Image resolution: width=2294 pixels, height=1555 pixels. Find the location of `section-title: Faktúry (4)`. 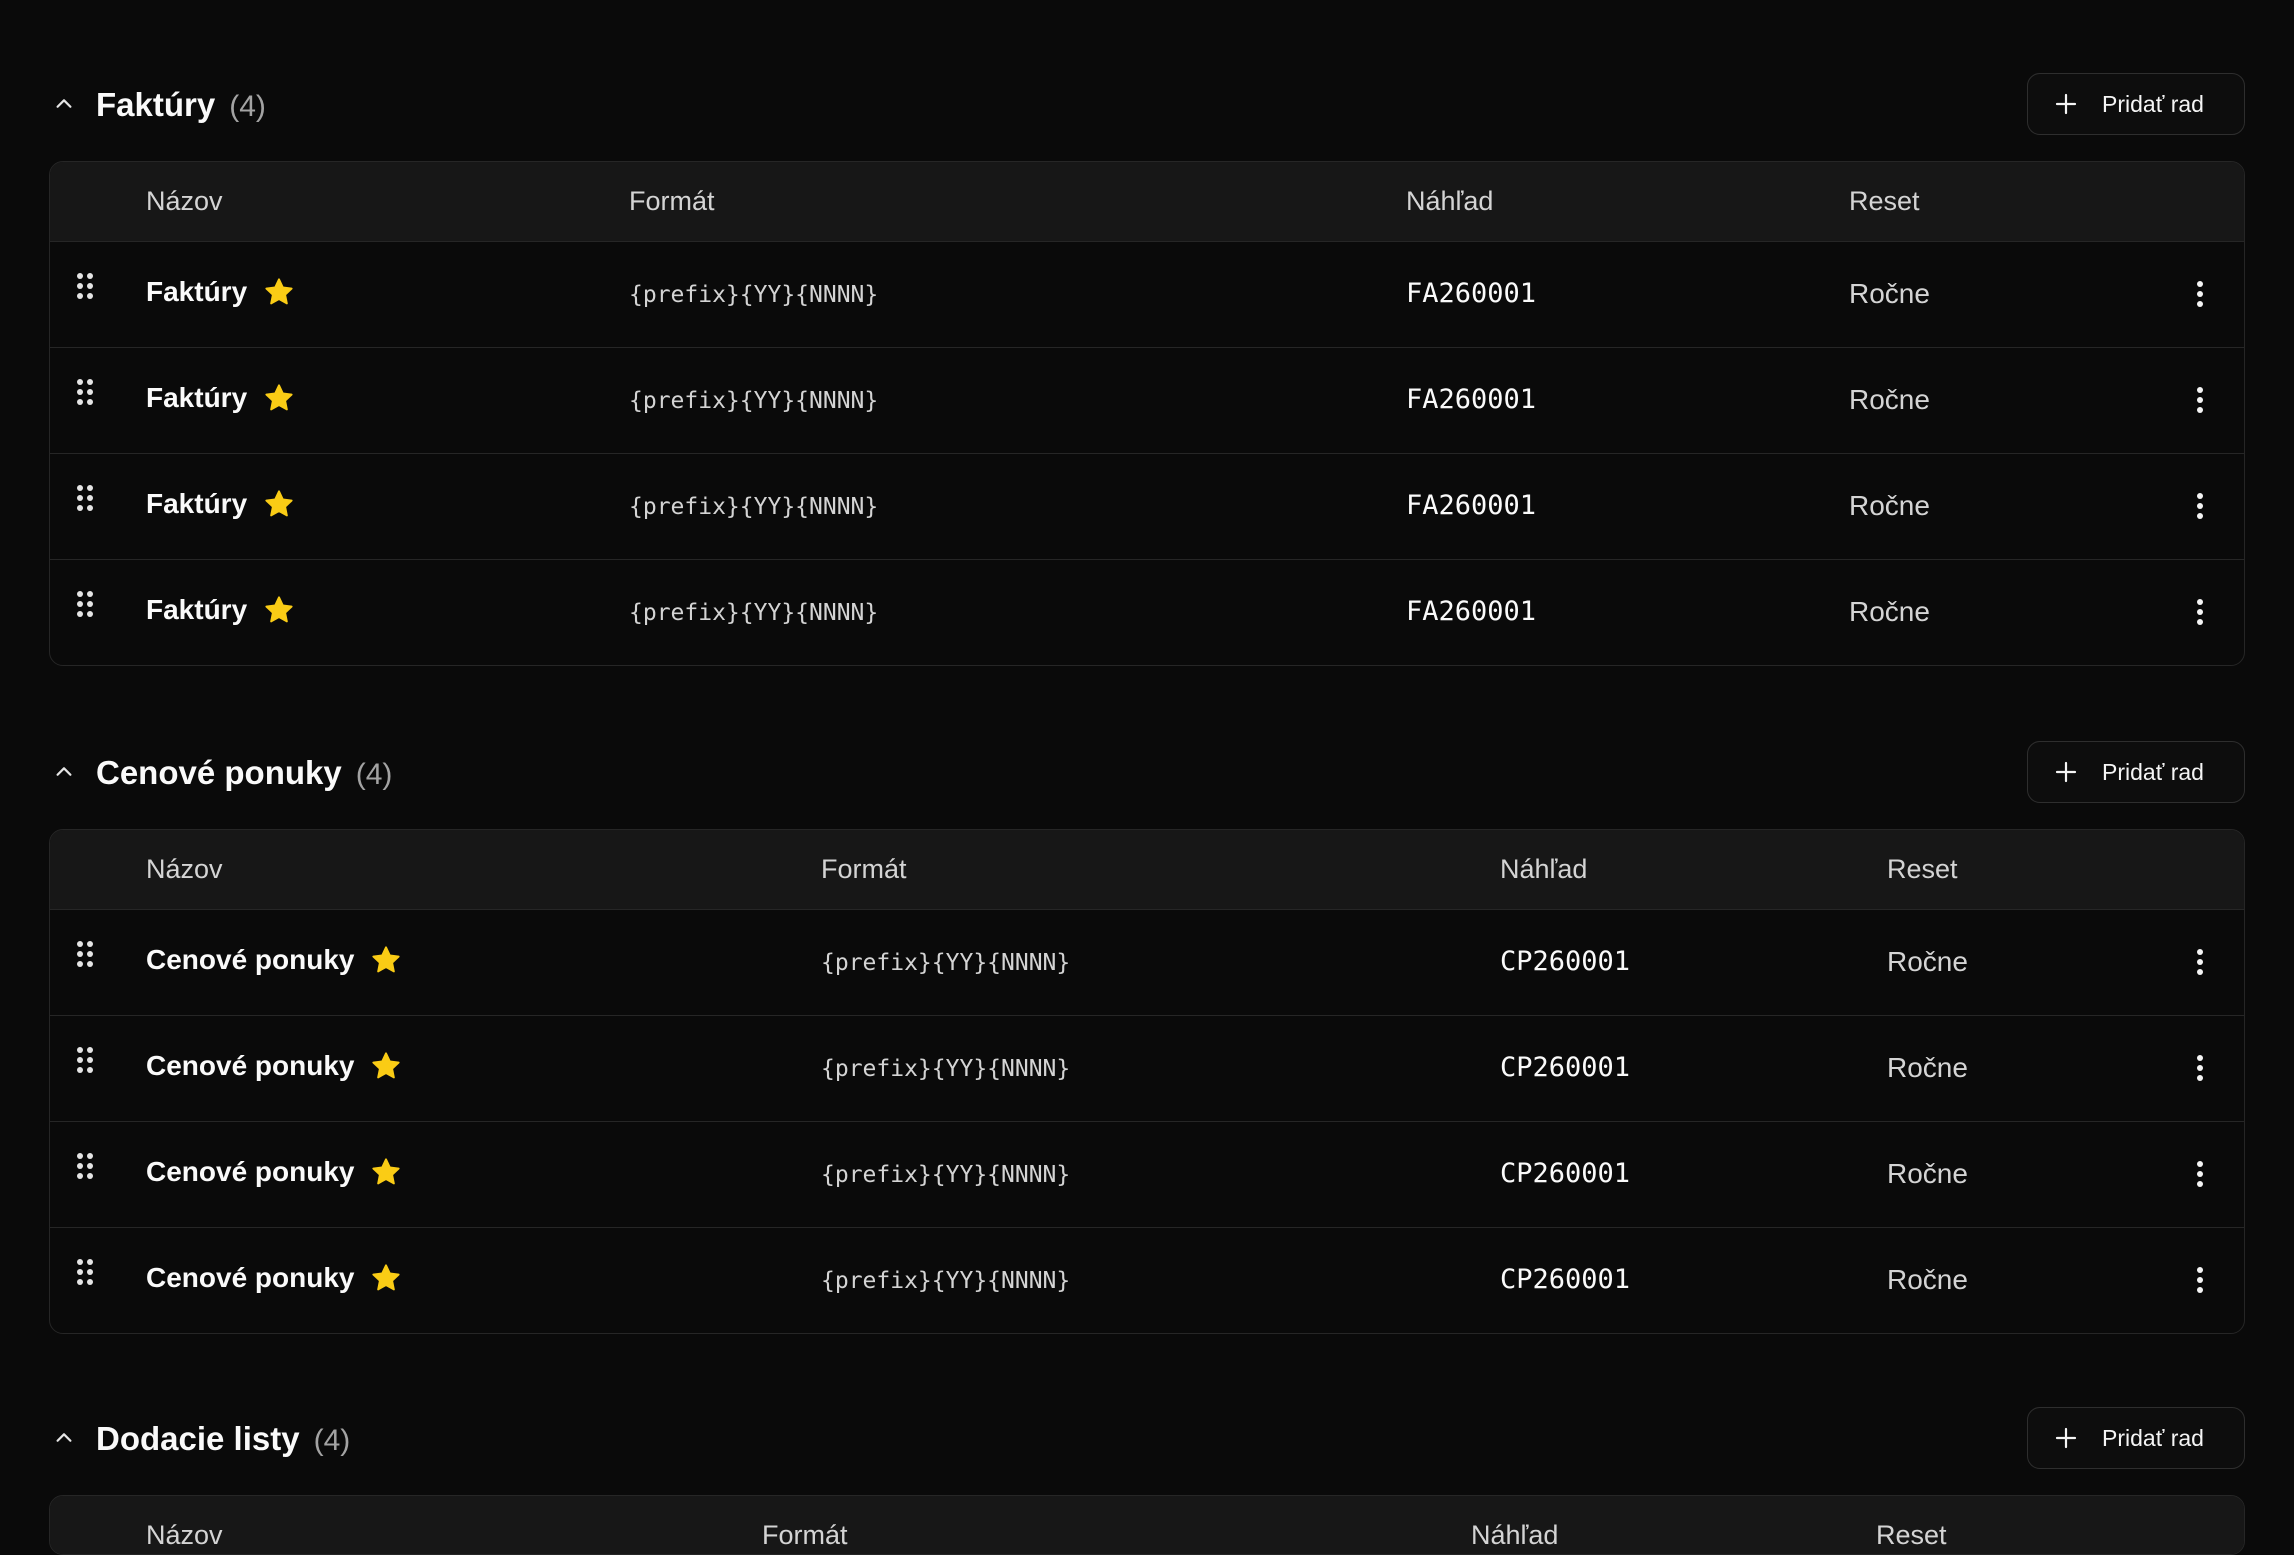

section-title: Faktúry (4) is located at coordinates (181, 104).